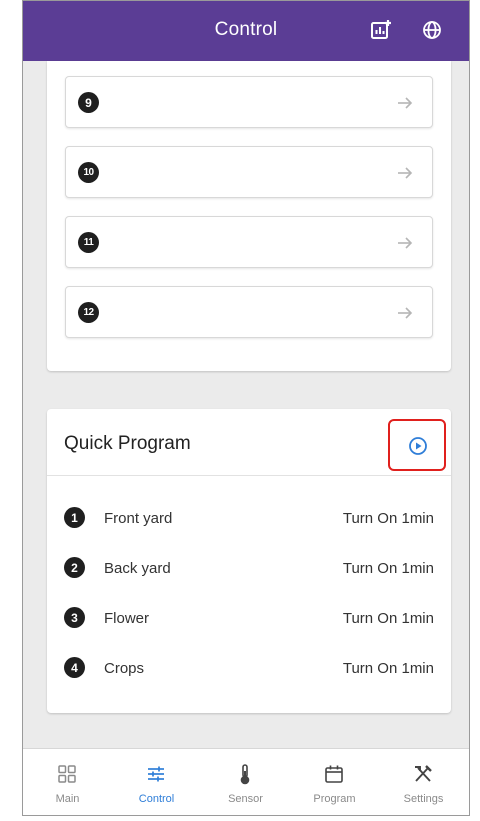  I want to click on globe-icon, so click(432, 30).